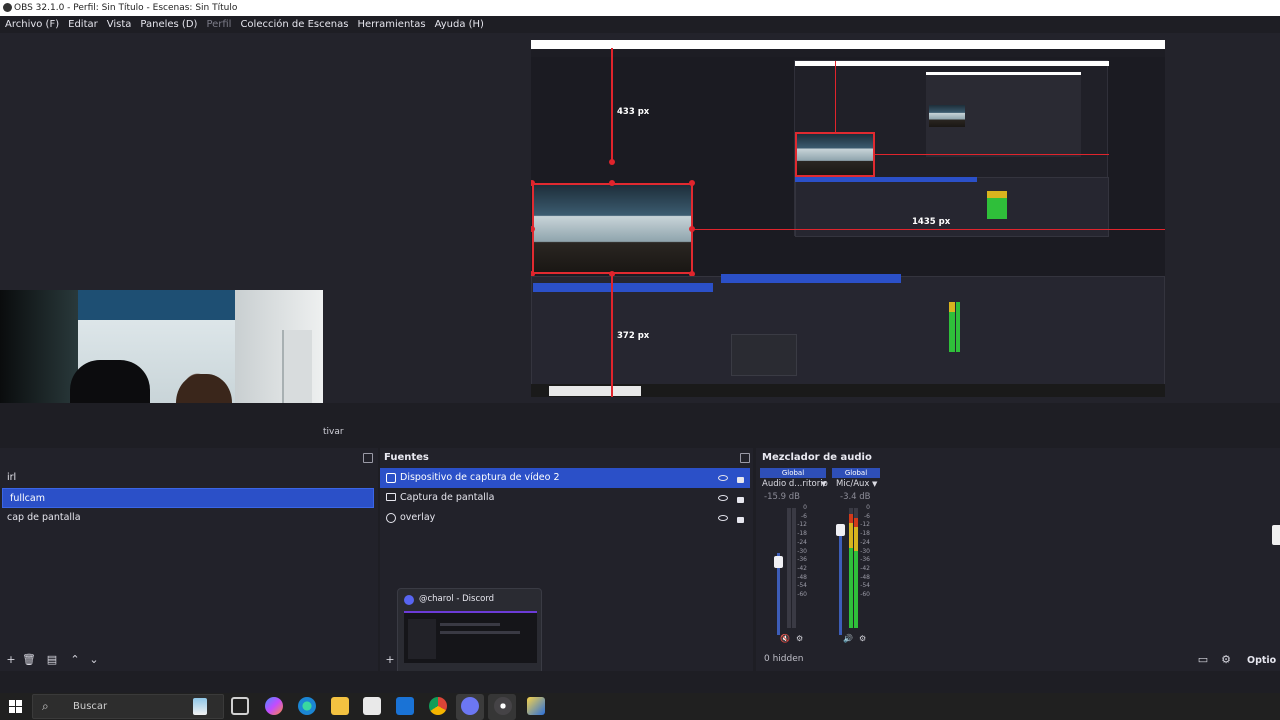 The image size is (1280, 720). What do you see at coordinates (391, 478) in the screenshot?
I see `camera-icon` at bounding box center [391, 478].